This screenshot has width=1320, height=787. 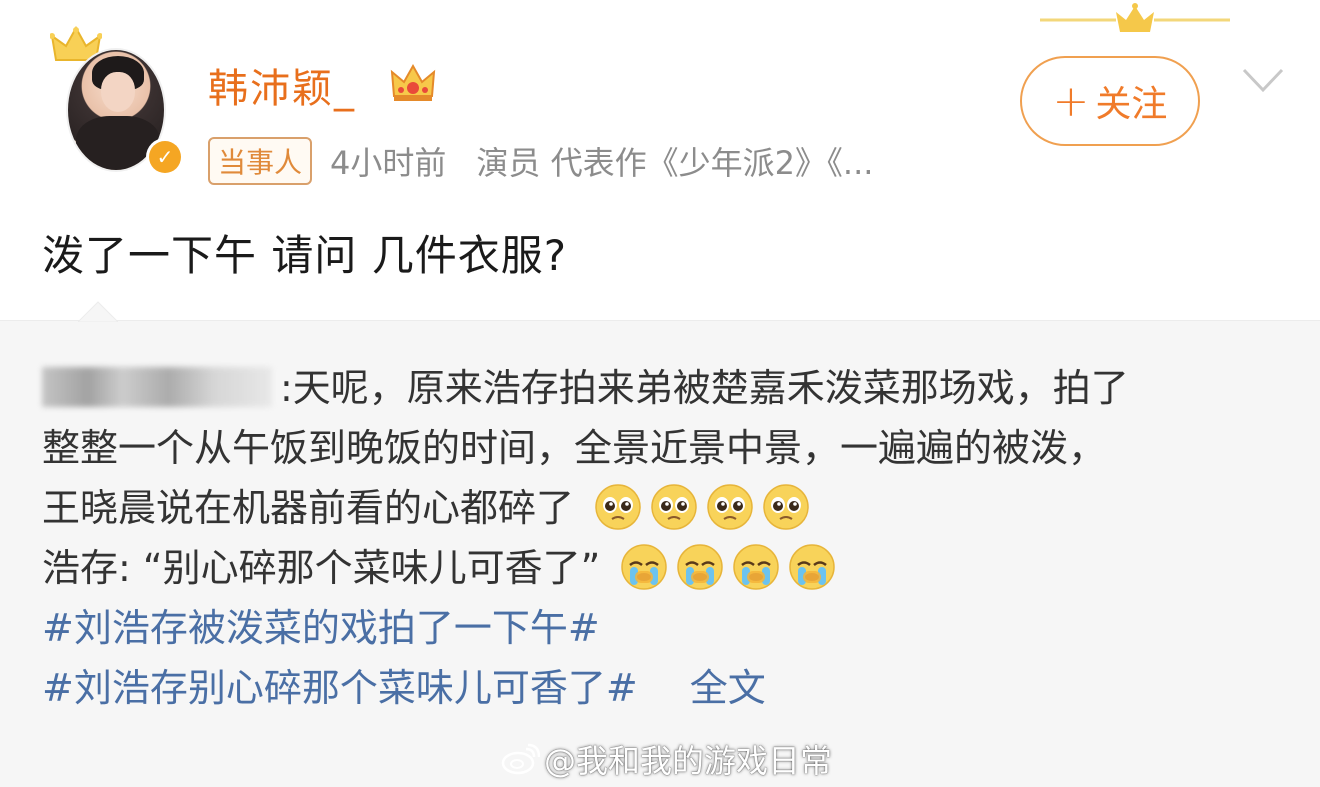 I want to click on full-text-link: 全文, so click(x=728, y=688).